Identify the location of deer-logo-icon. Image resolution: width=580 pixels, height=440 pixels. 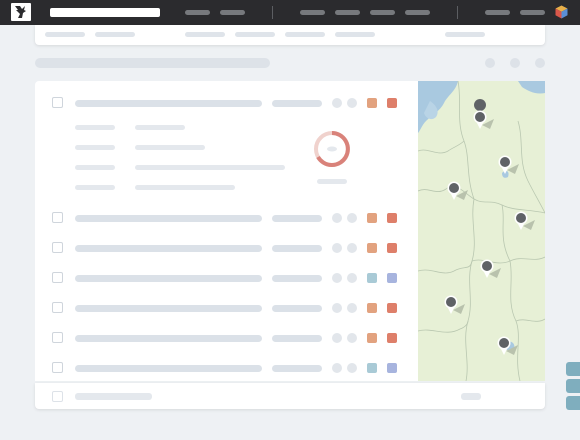
(21, 12).